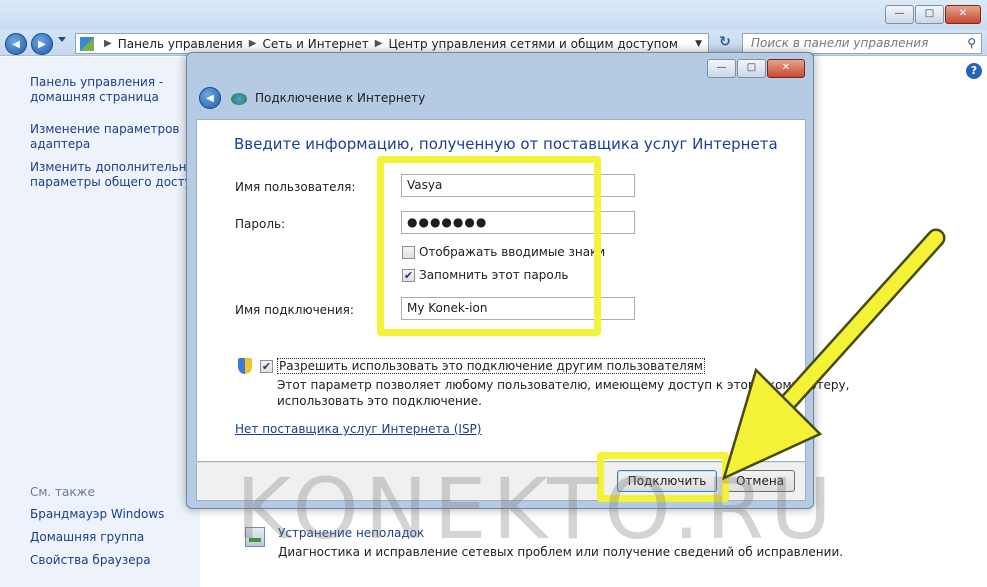 The width and height of the screenshot is (987, 587). Describe the element at coordinates (834, 354) in the screenshot. I see `annotation-arrow-icon` at that location.